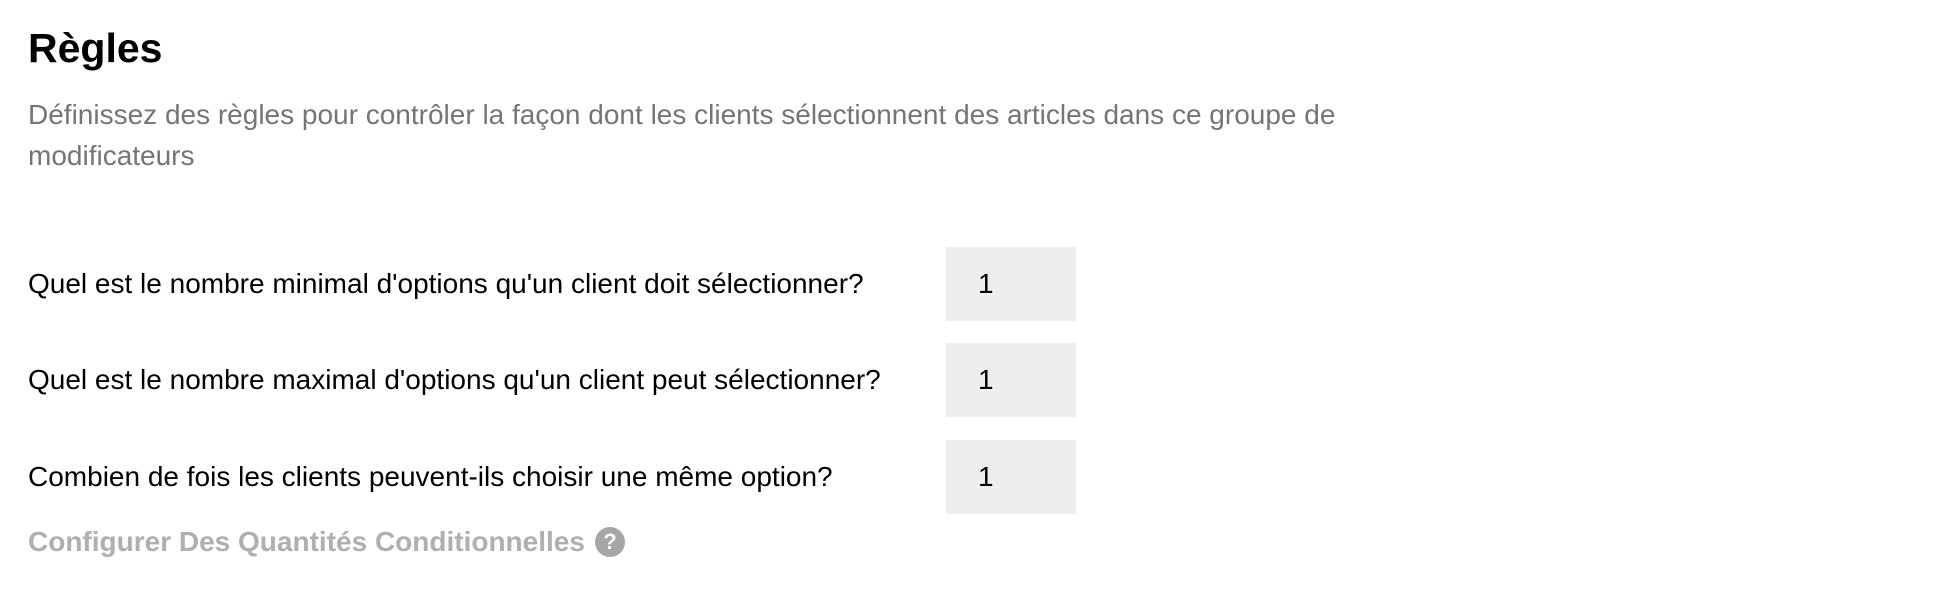 This screenshot has height=612, width=1936. I want to click on question-circle-icon: ?, so click(609, 542).